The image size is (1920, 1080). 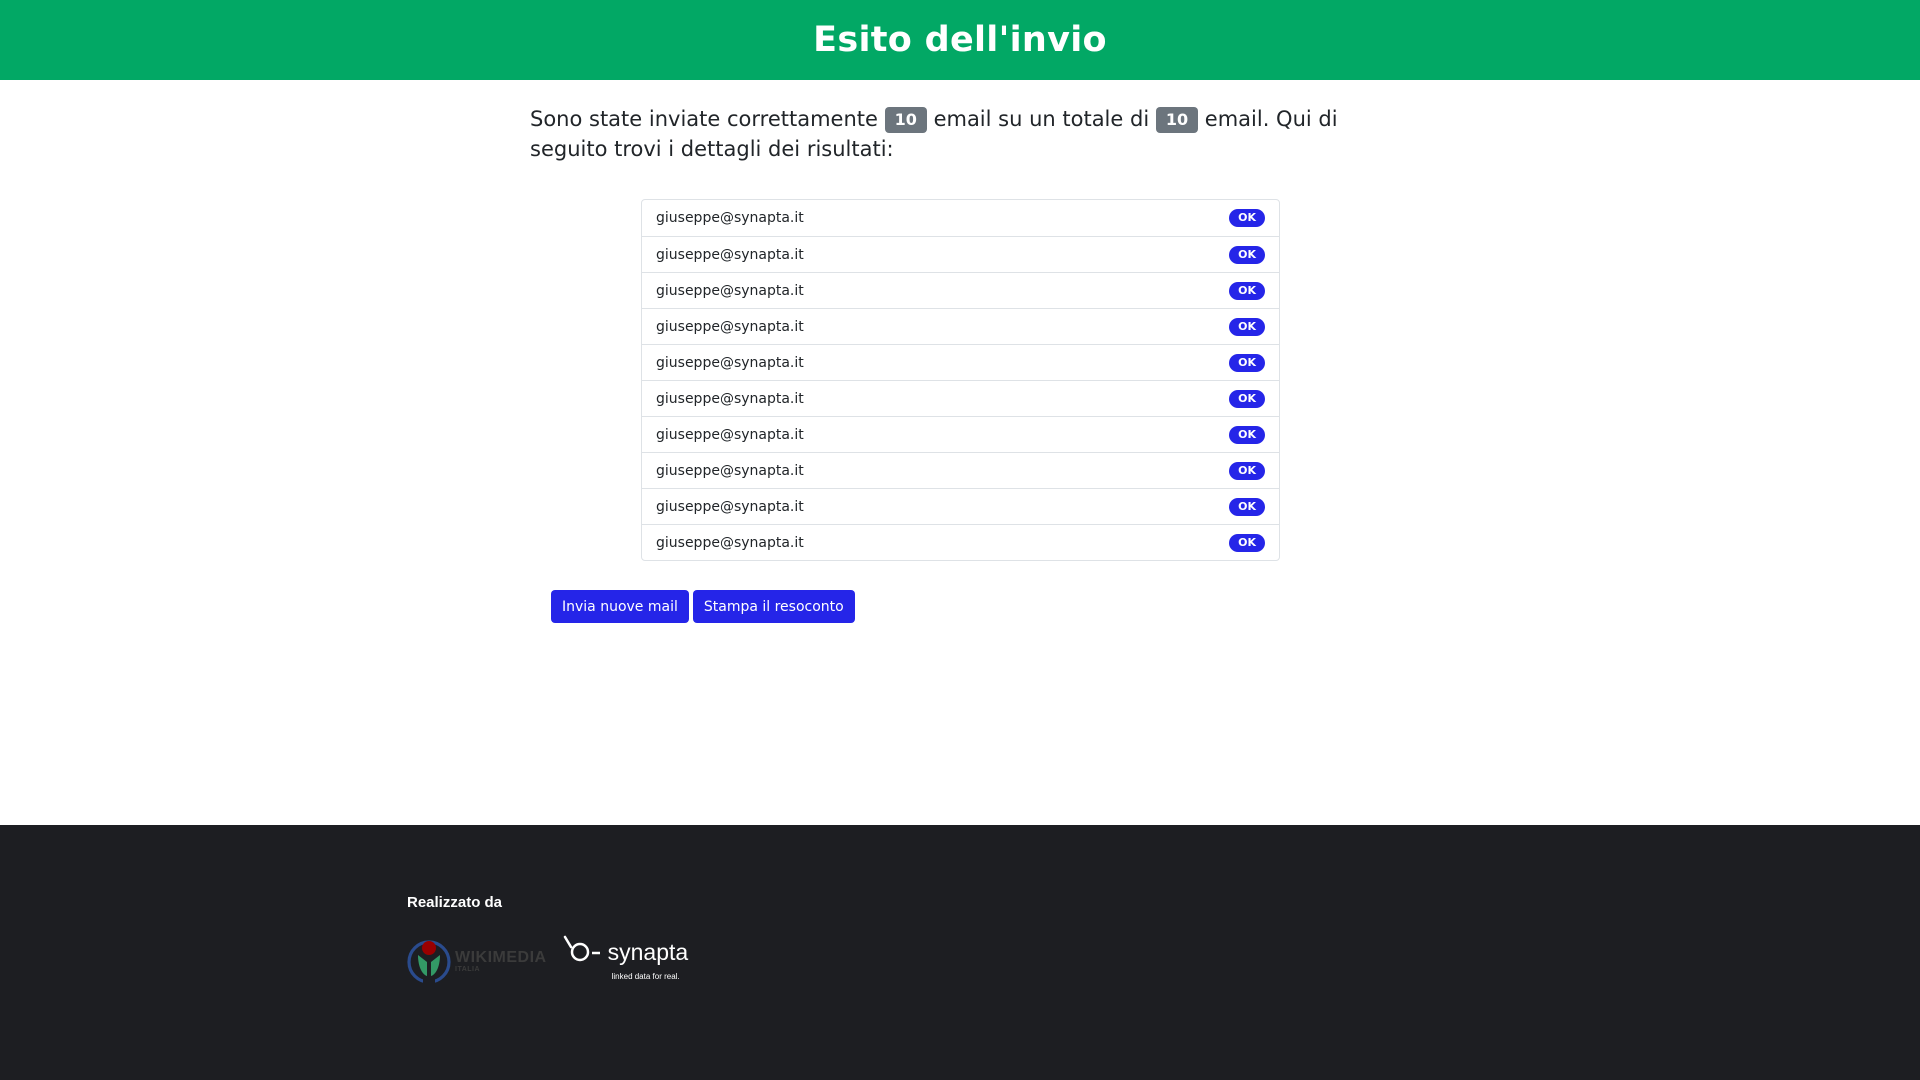 I want to click on summary-text-middle: email su un totale di, so click(x=1041, y=119).